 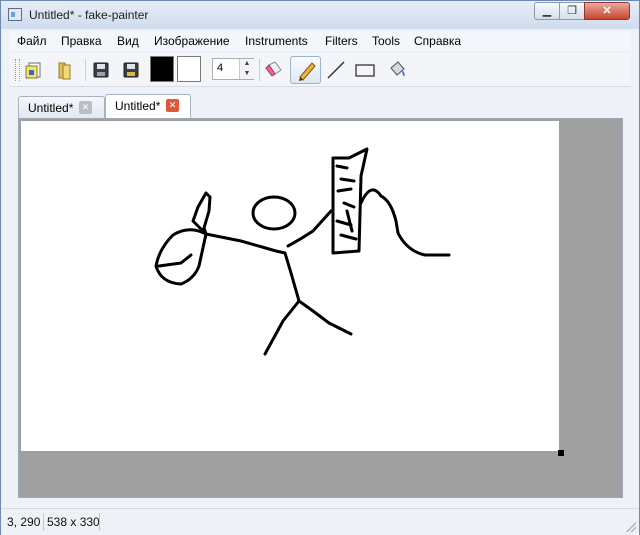 What do you see at coordinates (320, 15) in the screenshot?
I see `title-bar: Untitled* - fake-painter ▁ ❐ ✕` at bounding box center [320, 15].